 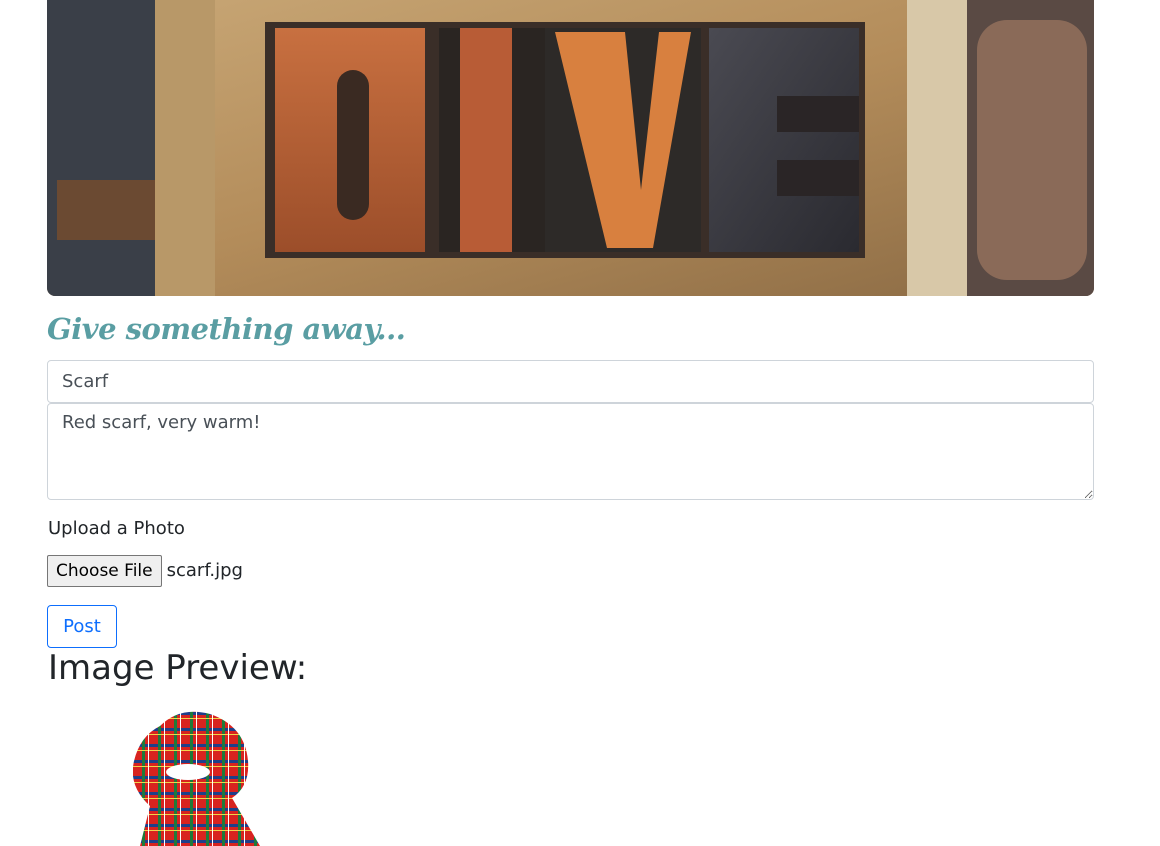 What do you see at coordinates (82, 626) in the screenshot?
I see `post-button: Post` at bounding box center [82, 626].